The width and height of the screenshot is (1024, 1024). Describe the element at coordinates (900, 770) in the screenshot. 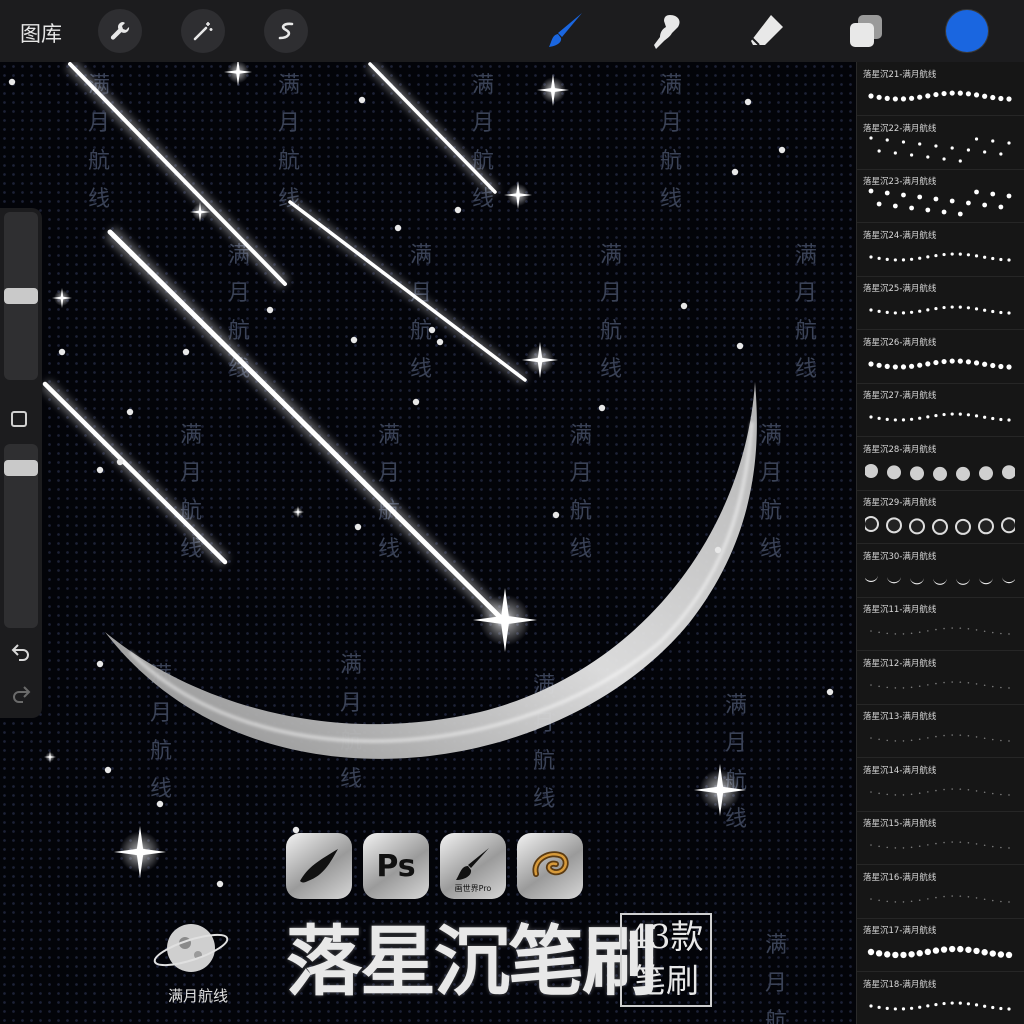

I see `brush-name: 落星沉14-满月航线` at that location.